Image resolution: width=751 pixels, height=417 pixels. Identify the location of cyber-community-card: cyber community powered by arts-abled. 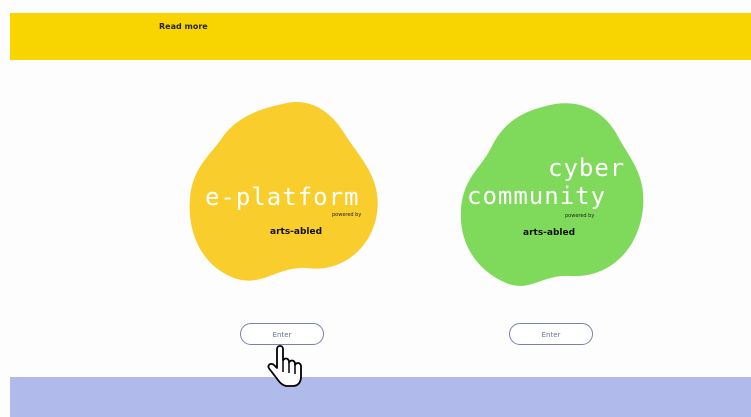
(551, 198).